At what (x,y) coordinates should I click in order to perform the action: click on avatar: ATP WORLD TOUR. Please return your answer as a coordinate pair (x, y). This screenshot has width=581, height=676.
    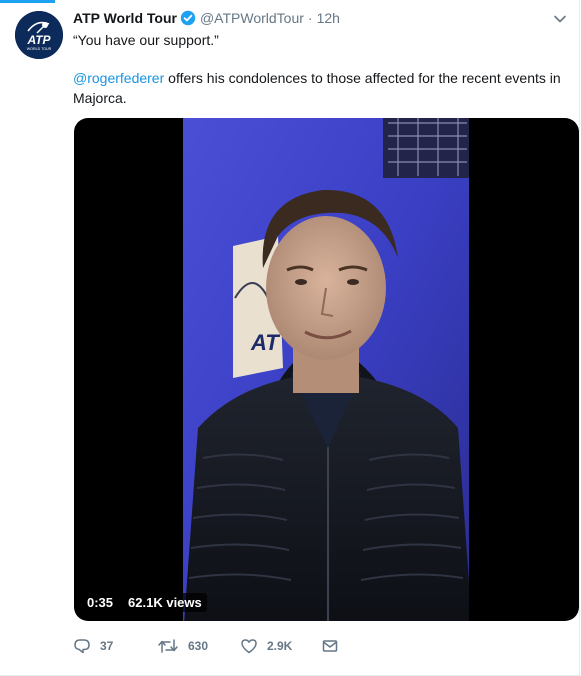
    Looking at the image, I should click on (39, 35).